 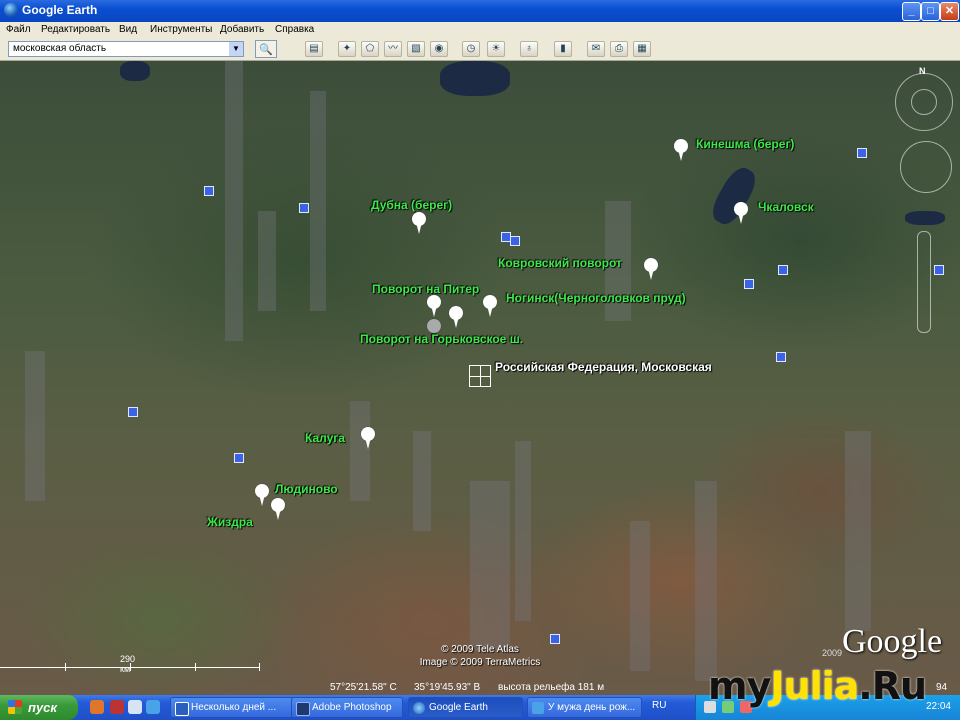 What do you see at coordinates (135, 707) in the screenshot?
I see `desktop-icon` at bounding box center [135, 707].